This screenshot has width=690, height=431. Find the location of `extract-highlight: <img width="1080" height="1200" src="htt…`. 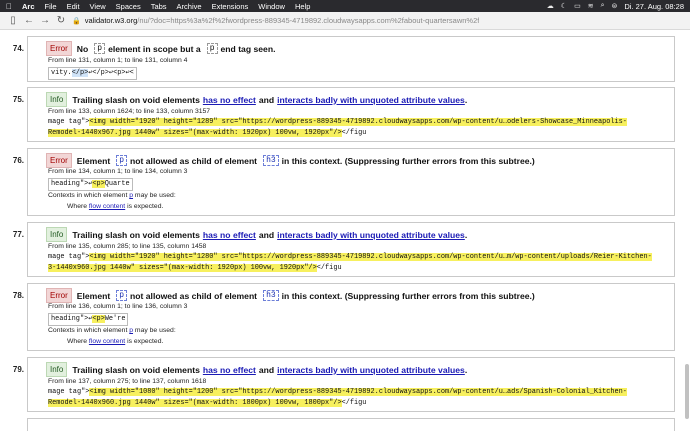

extract-highlight: <img width="1080" height="1200" src="htt… is located at coordinates (358, 392).